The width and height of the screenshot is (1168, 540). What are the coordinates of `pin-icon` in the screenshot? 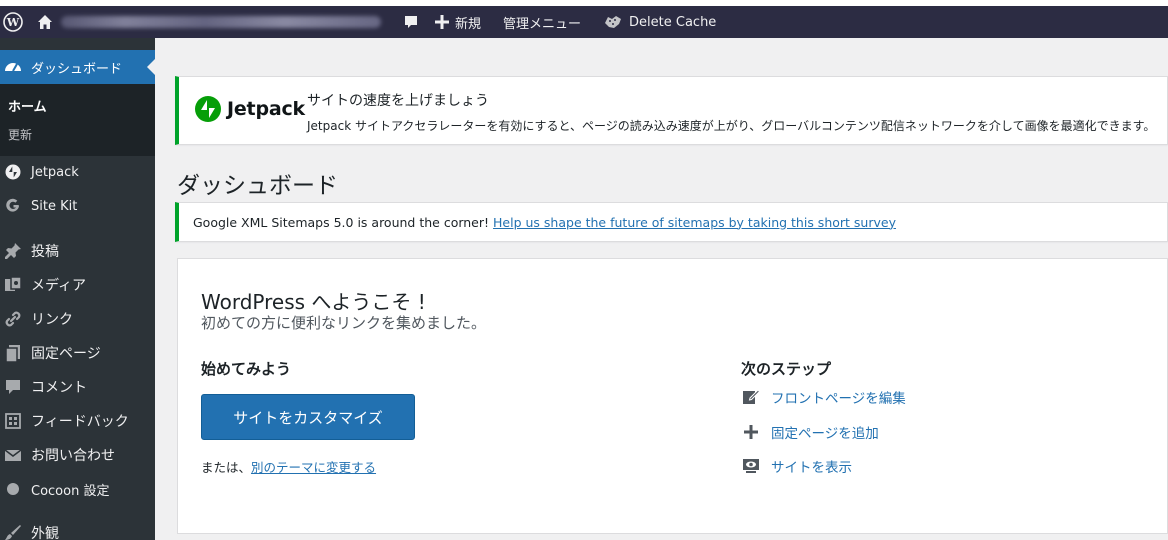 It's located at (13, 251).